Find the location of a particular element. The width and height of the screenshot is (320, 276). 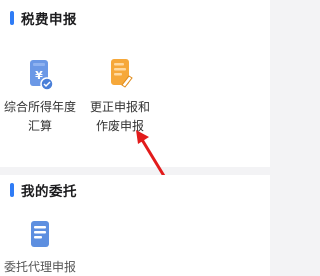

tax-document-icon: ¥ is located at coordinates (40, 74).